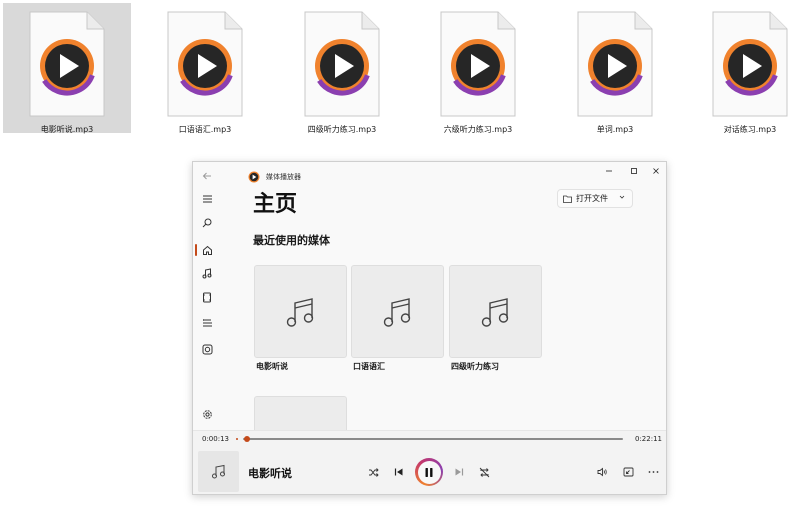 The width and height of the screenshot is (800, 508). What do you see at coordinates (433, 439) in the screenshot?
I see `seek-bar` at bounding box center [433, 439].